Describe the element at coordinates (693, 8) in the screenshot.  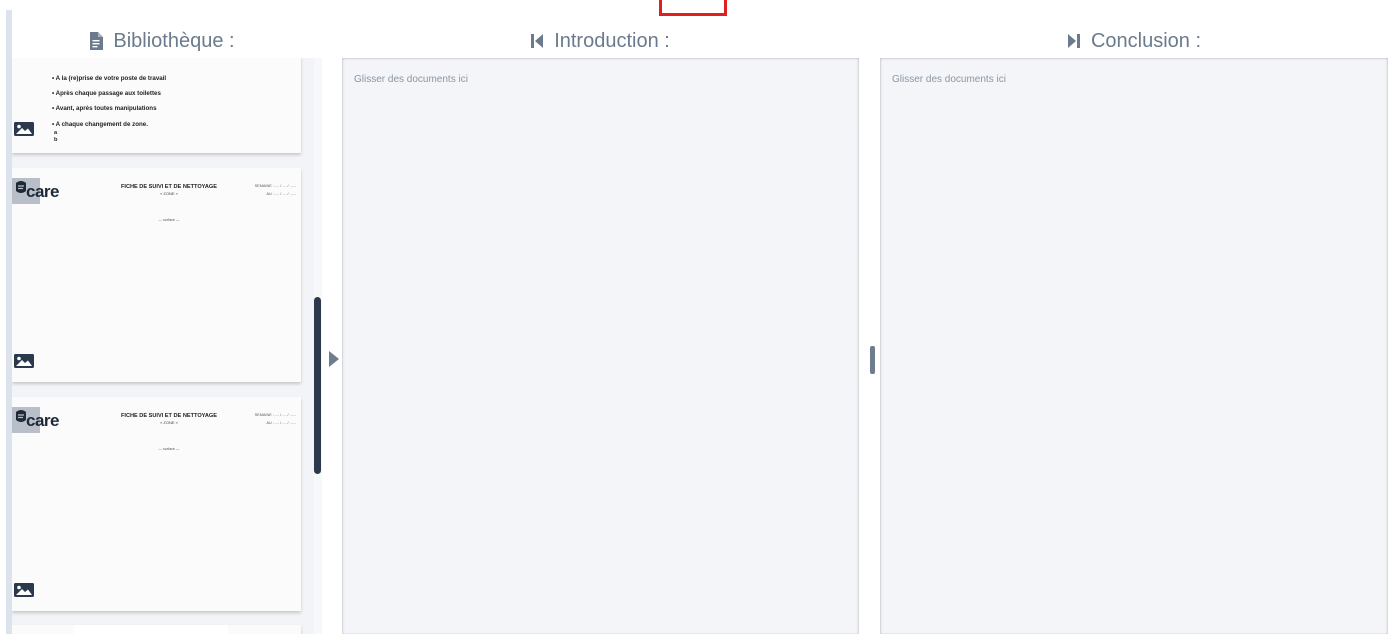
I see `top-tab-indicator` at that location.